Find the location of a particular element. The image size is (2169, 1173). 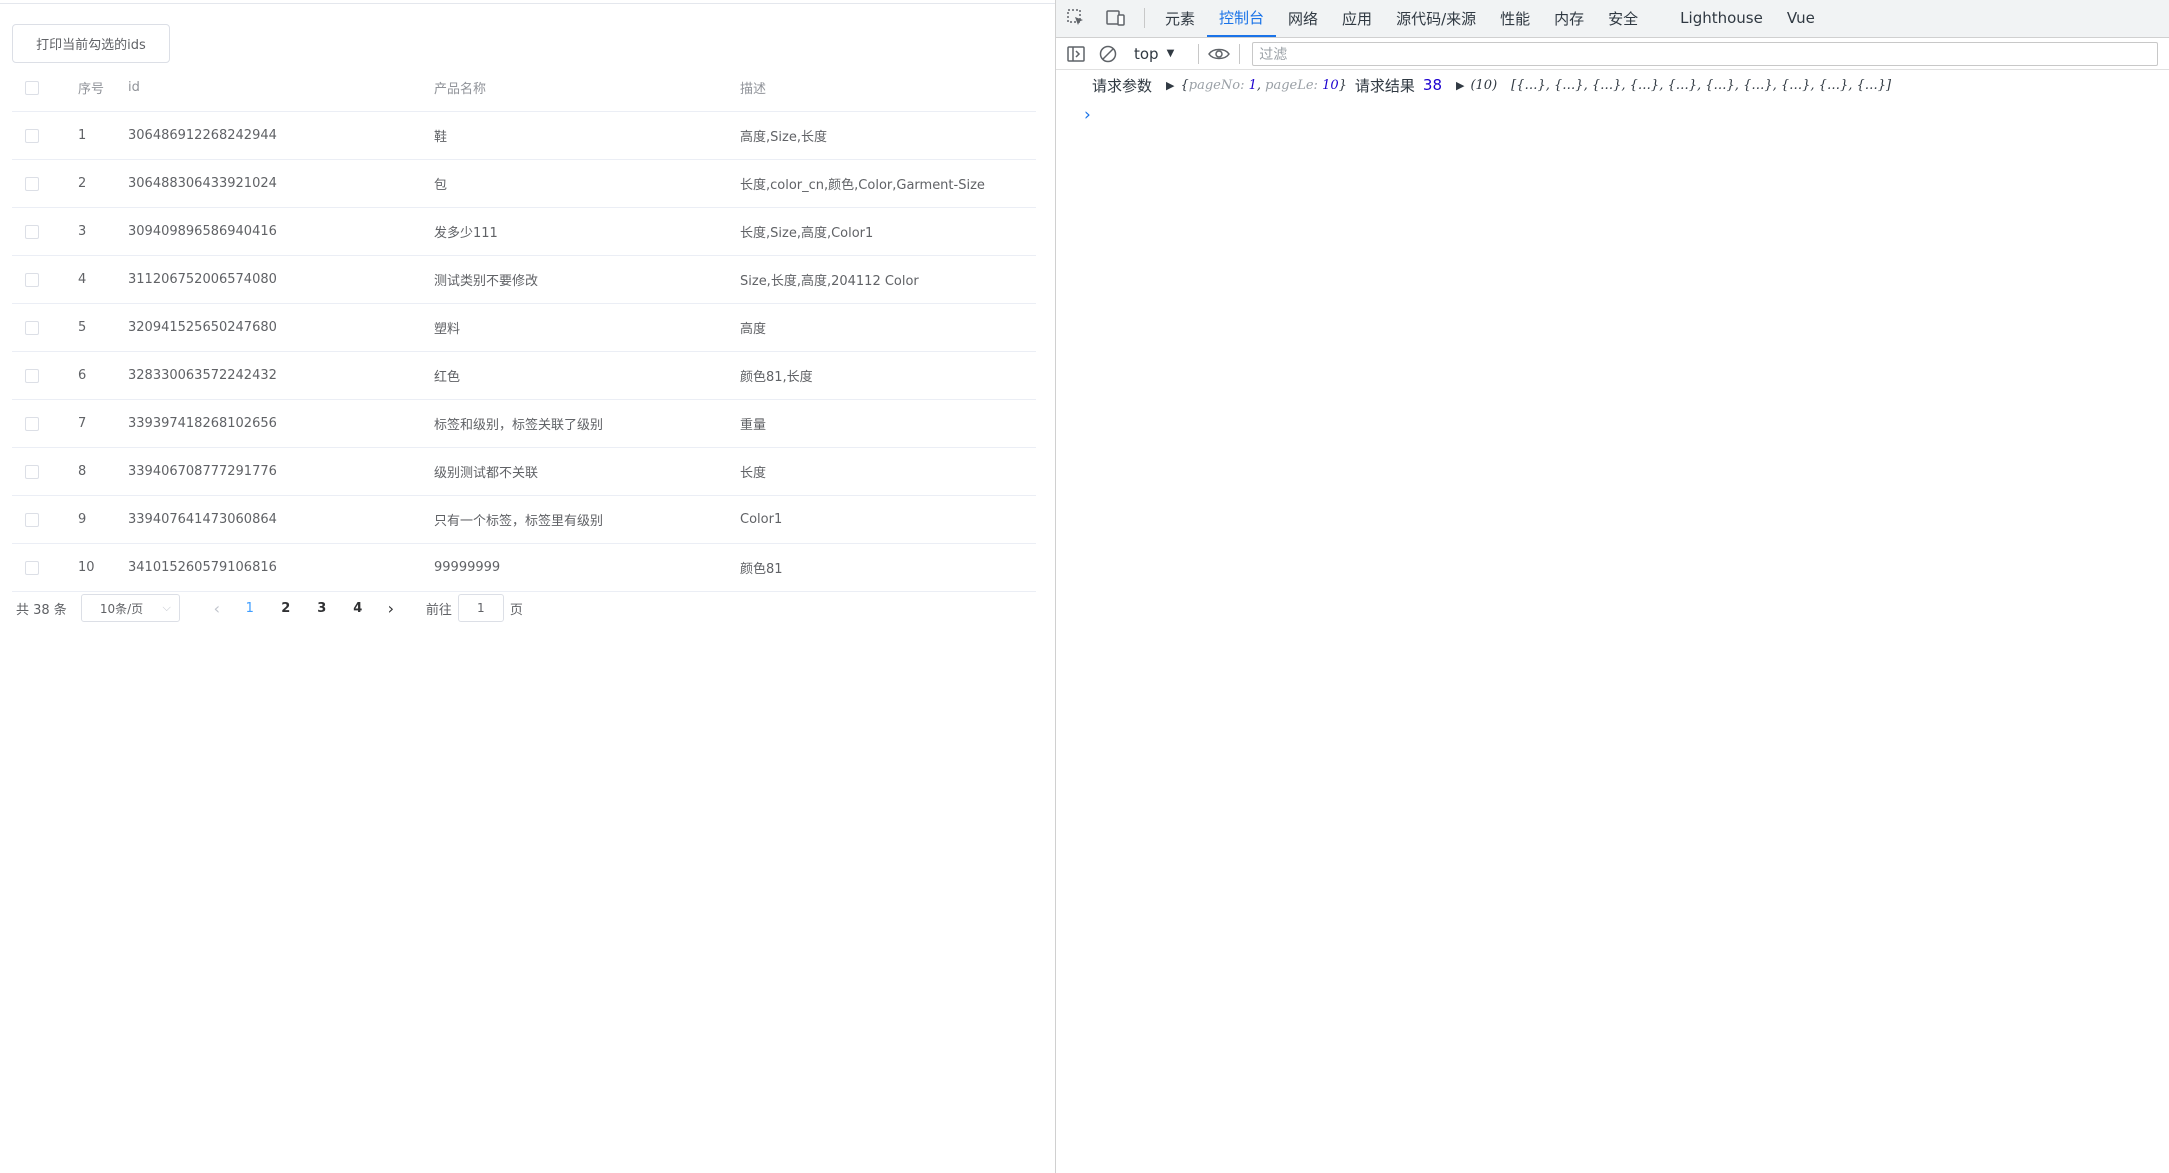

table-row: 10 341015260579106816 99999999 颜色81 is located at coordinates (524, 568).